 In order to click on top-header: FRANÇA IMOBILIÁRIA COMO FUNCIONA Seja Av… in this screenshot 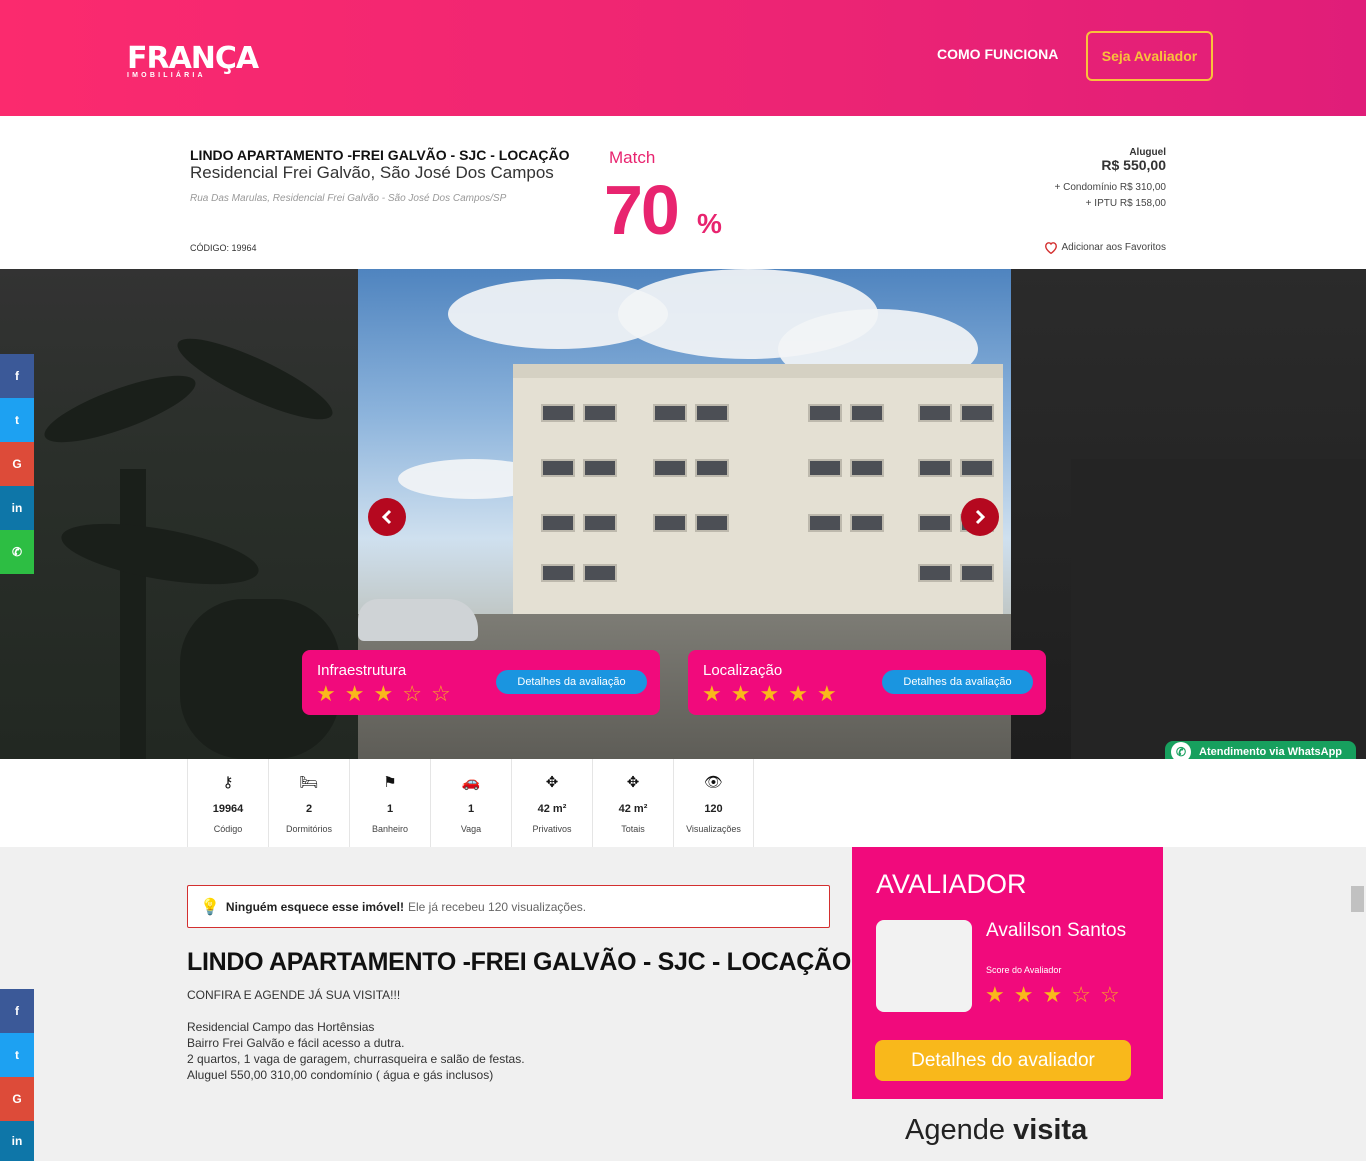, I will do `click(683, 58)`.